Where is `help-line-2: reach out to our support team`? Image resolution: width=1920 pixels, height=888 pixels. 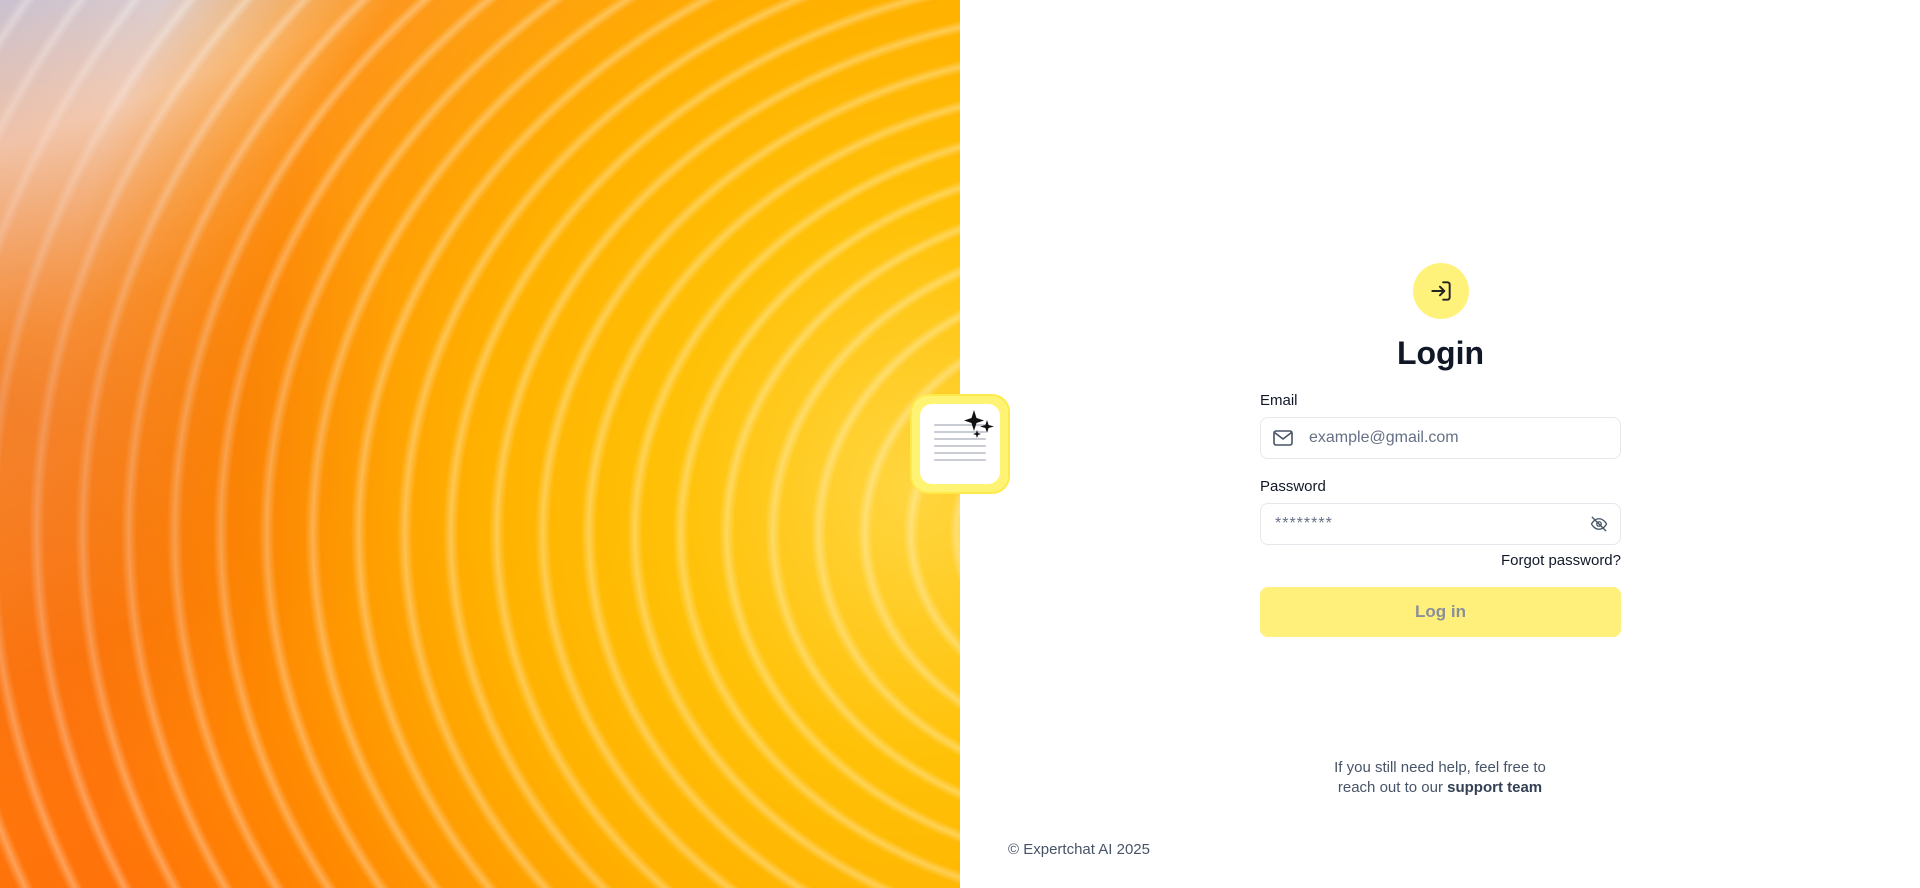 help-line-2: reach out to our support team is located at coordinates (1440, 788).